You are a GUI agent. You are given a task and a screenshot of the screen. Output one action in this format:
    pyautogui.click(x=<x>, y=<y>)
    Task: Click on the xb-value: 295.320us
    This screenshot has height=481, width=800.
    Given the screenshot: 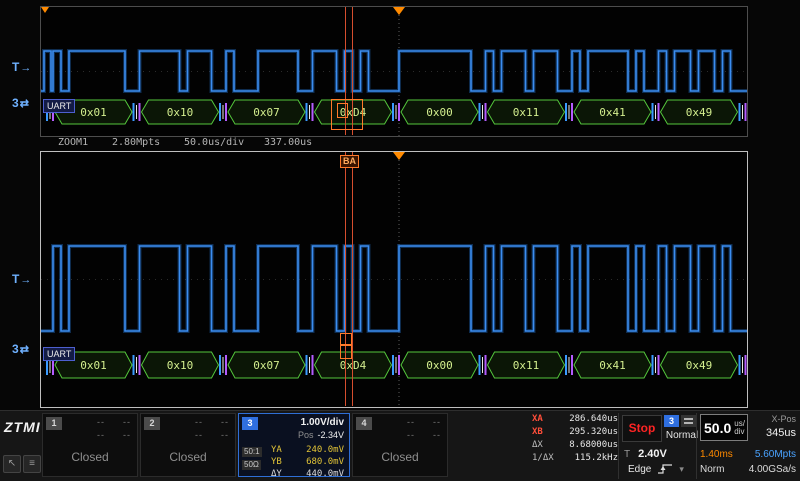 What is the action you would take?
    pyautogui.click(x=593, y=432)
    